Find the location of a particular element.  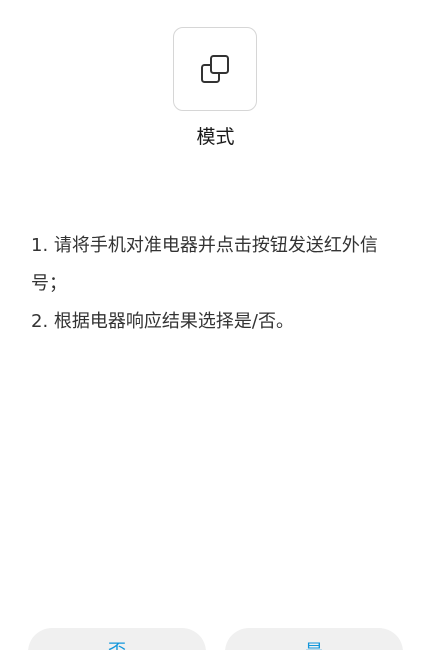

mode-label: 模式 is located at coordinates (215, 137).